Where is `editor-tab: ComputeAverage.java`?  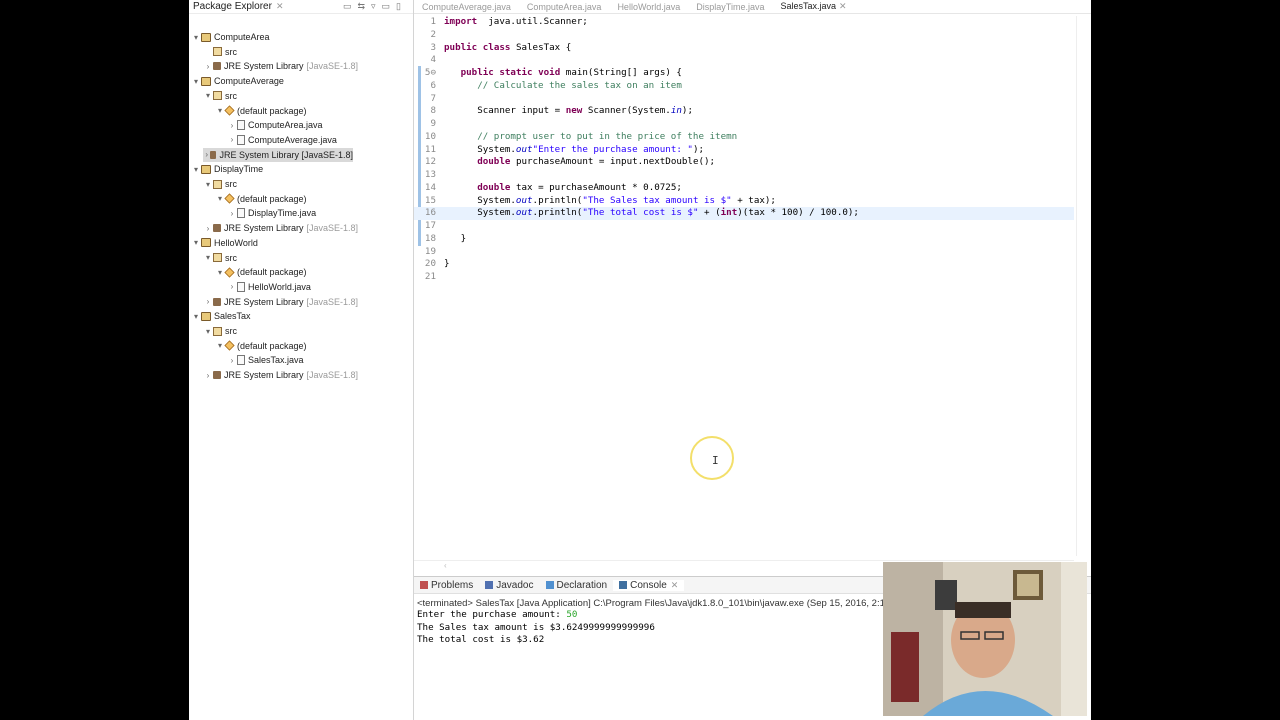 editor-tab: ComputeAverage.java is located at coordinates (466, 7).